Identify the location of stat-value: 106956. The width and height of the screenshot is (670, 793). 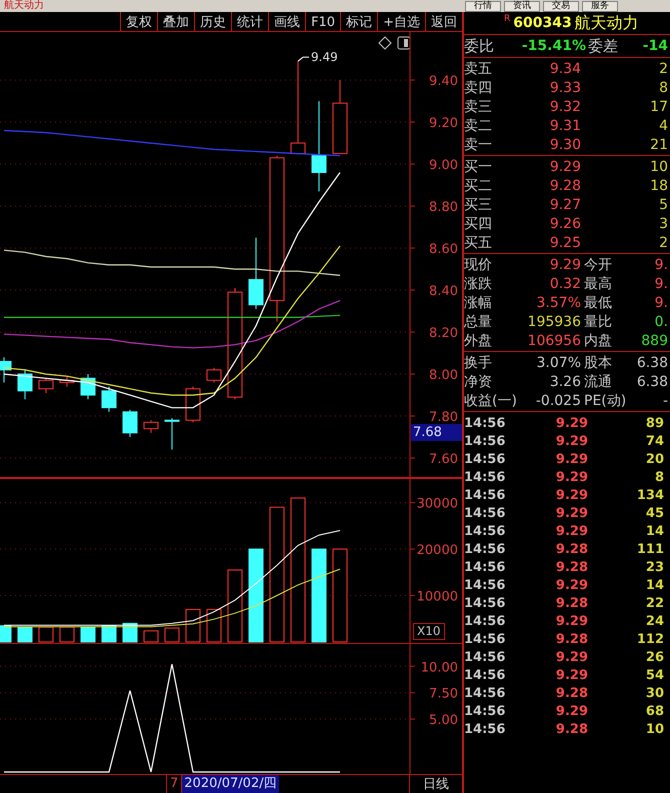
(554, 341).